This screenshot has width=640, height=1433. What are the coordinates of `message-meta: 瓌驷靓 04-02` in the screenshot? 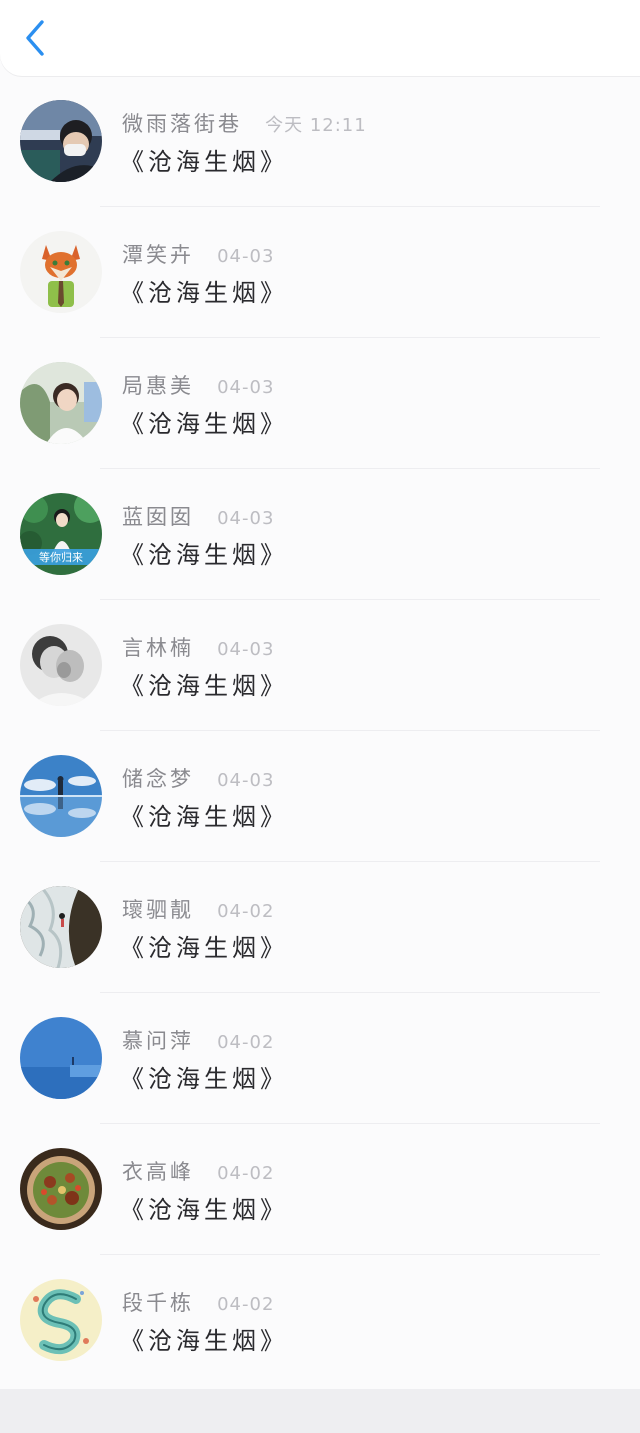 It's located at (198, 908).